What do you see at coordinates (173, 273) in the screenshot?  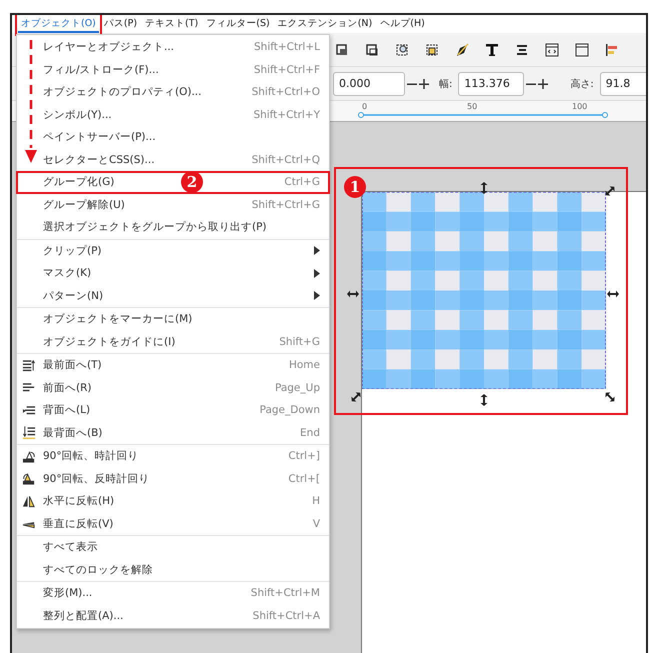 I see `menu-item: マスク(K)` at bounding box center [173, 273].